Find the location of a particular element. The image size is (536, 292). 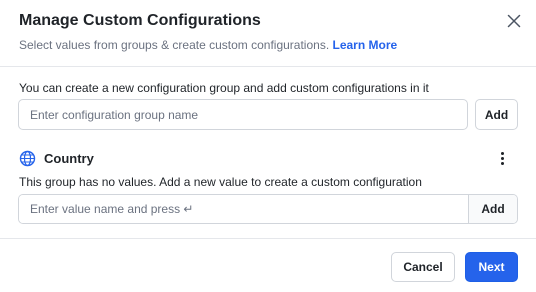

group-name: Country is located at coordinates (69, 158).